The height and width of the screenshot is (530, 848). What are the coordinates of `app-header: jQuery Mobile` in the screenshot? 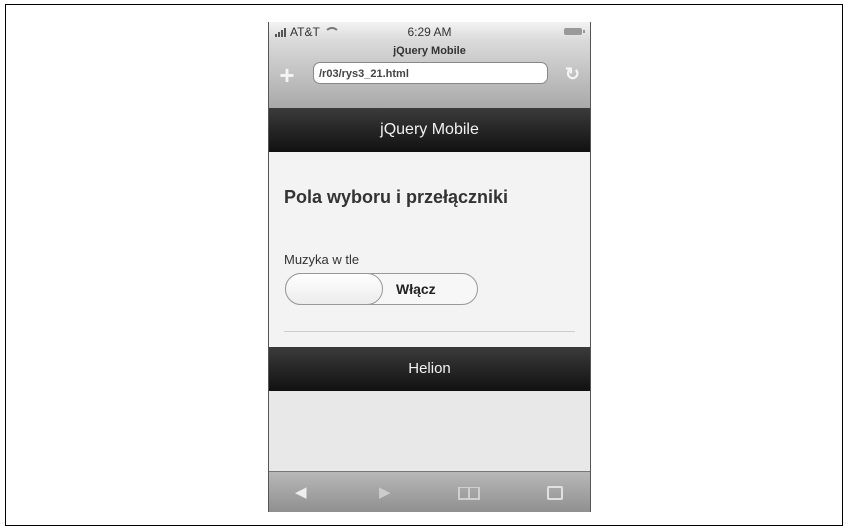 It's located at (429, 130).